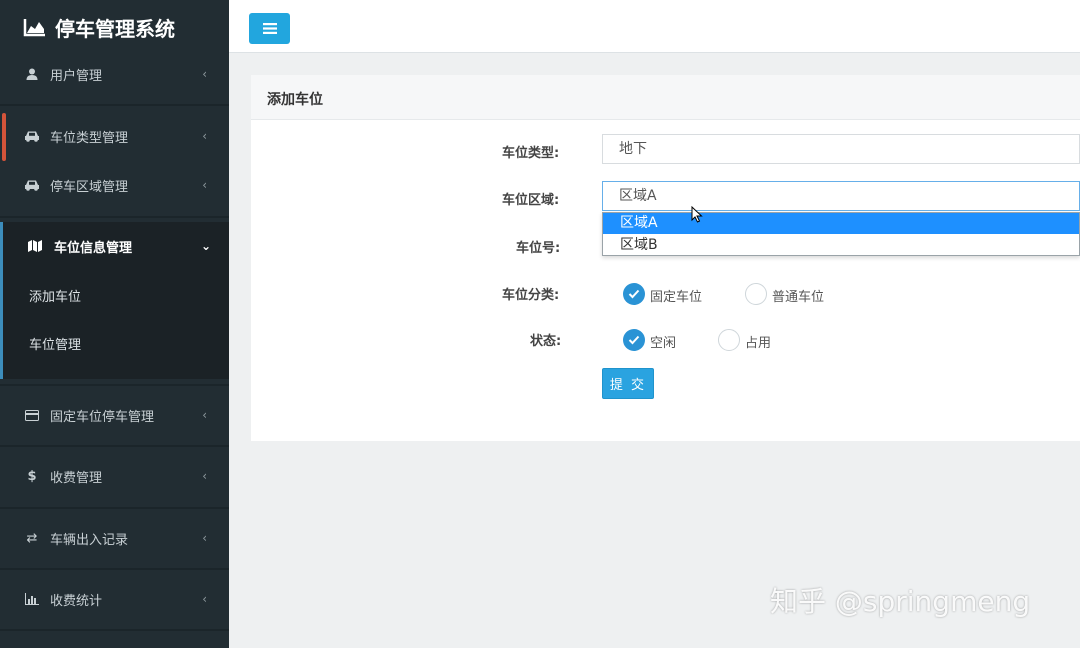  I want to click on sidebar-item-label: 用户管理, so click(76, 76).